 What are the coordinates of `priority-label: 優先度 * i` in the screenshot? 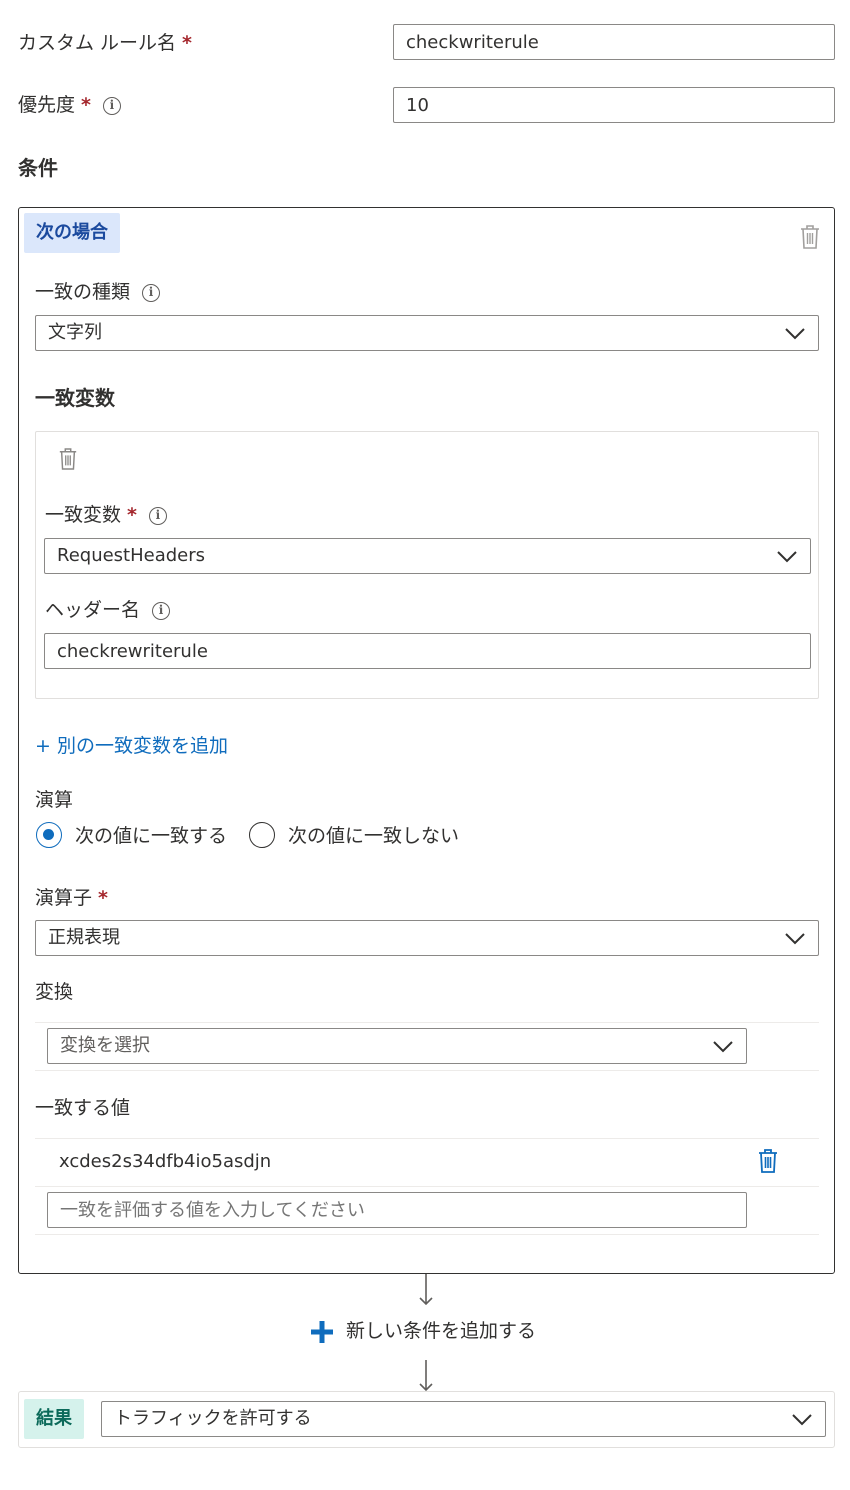 It's located at (69, 105).